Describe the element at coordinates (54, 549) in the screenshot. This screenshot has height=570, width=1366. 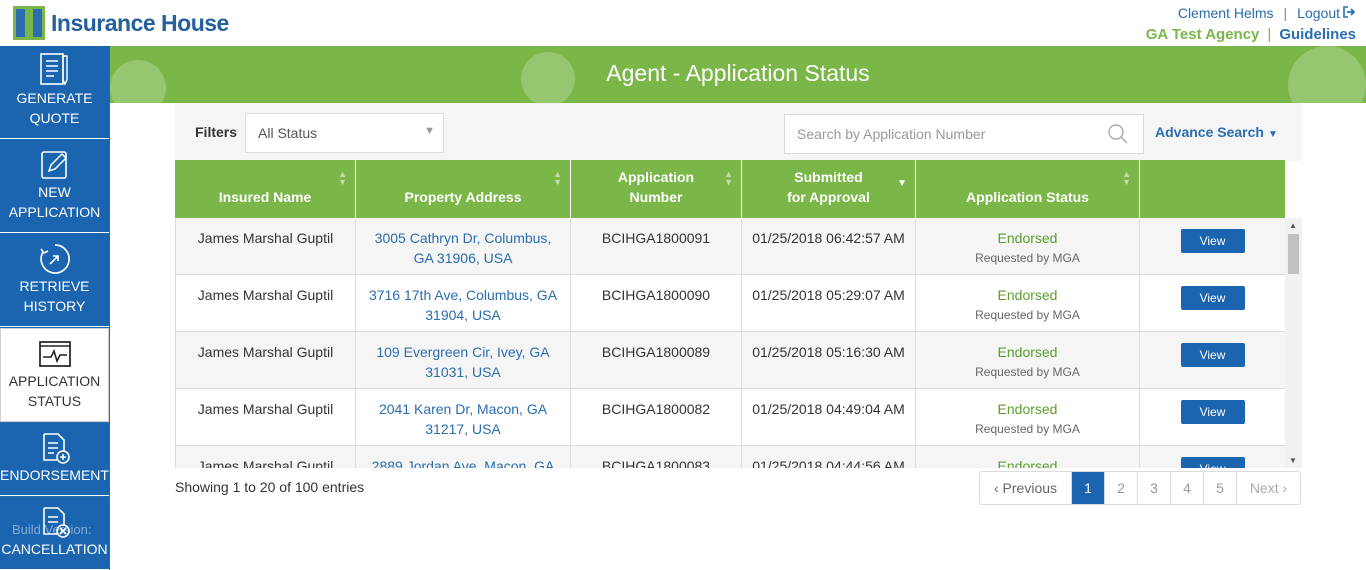
I see `sidebar-item-label: CANCELLATION` at that location.